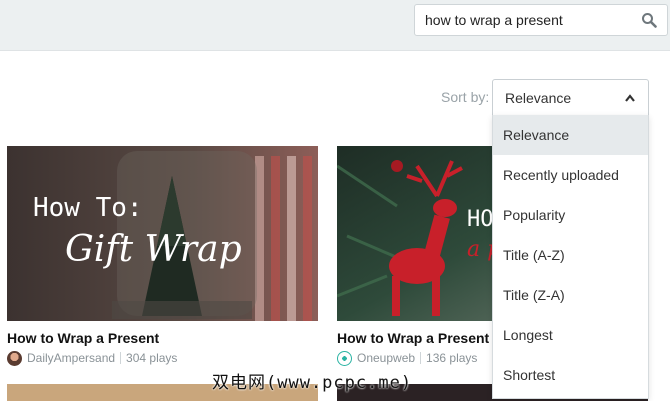  I want to click on sort-dropdown: Relevance, so click(570, 97).